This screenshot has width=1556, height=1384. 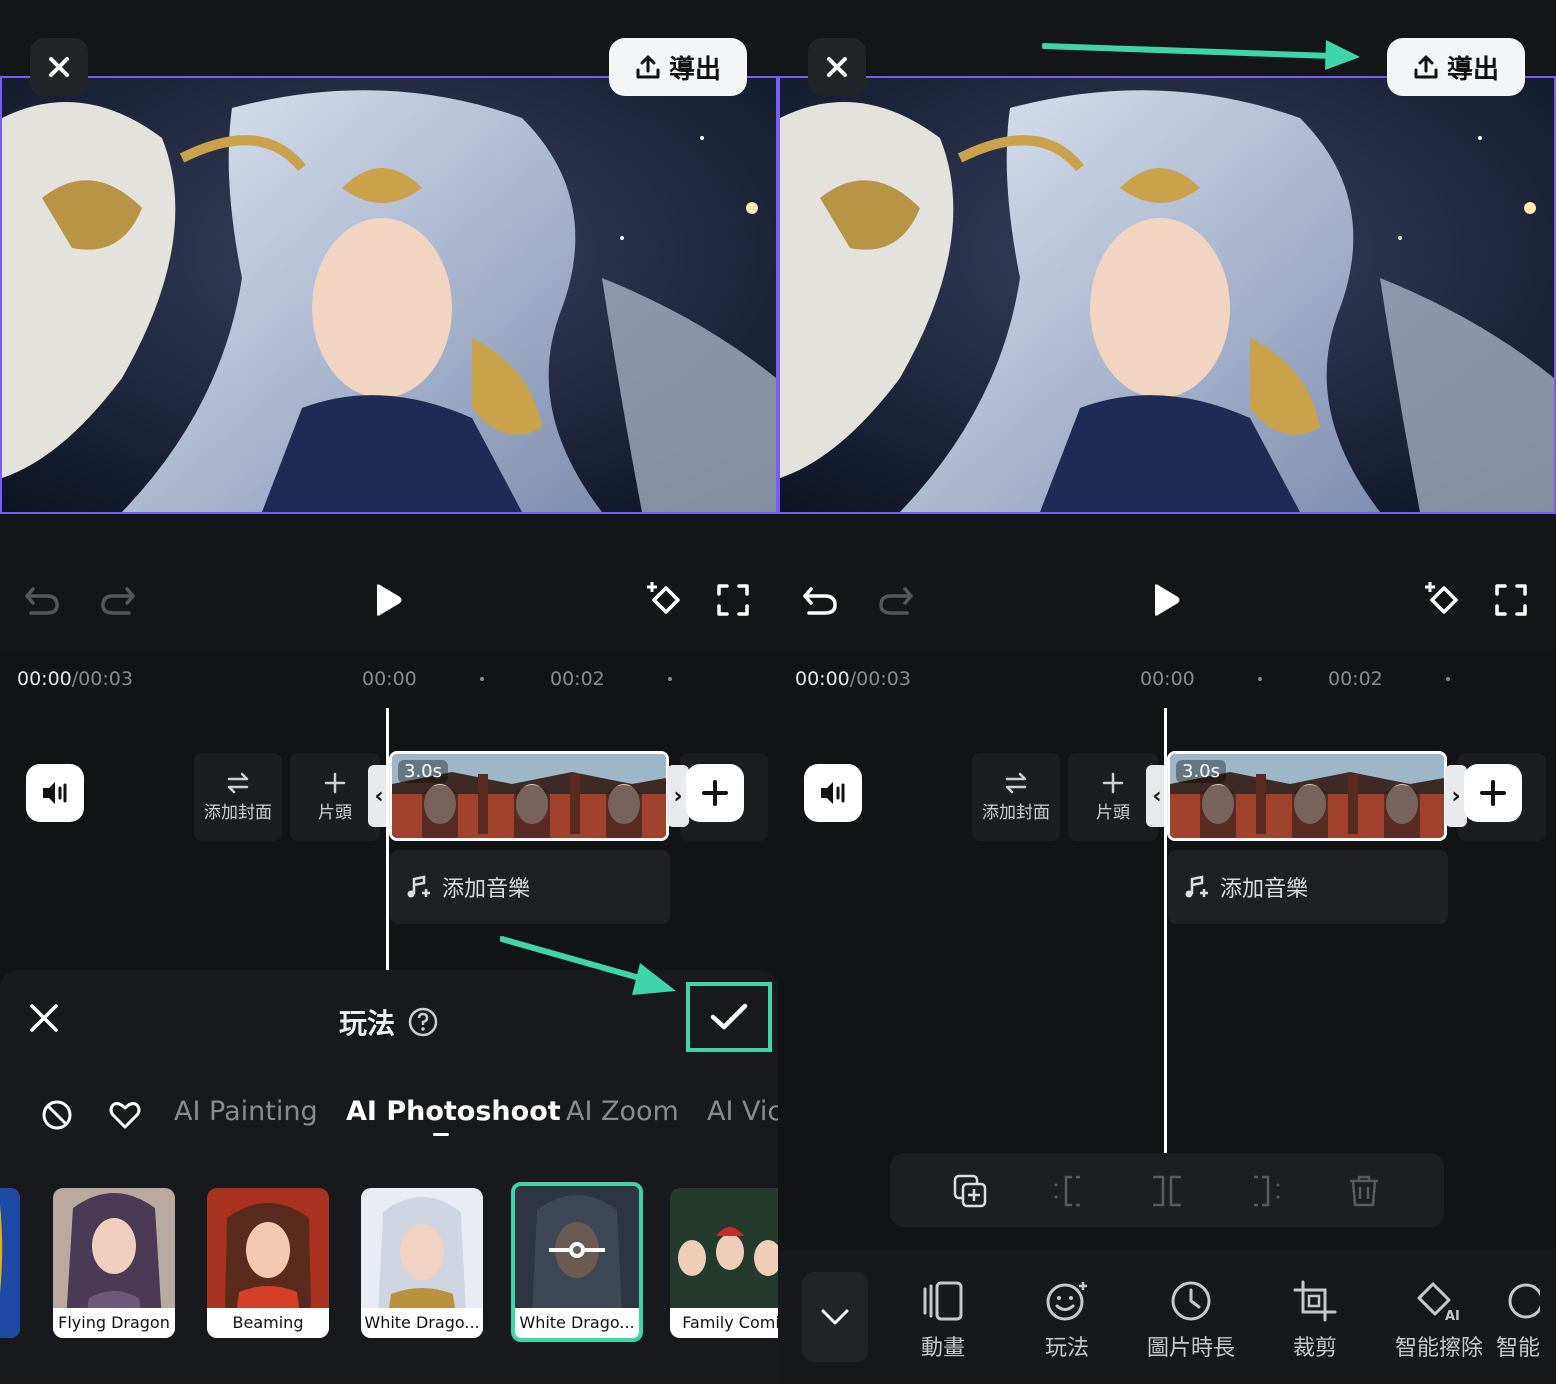 I want to click on template-name: Family Comi, so click(x=724, y=1323).